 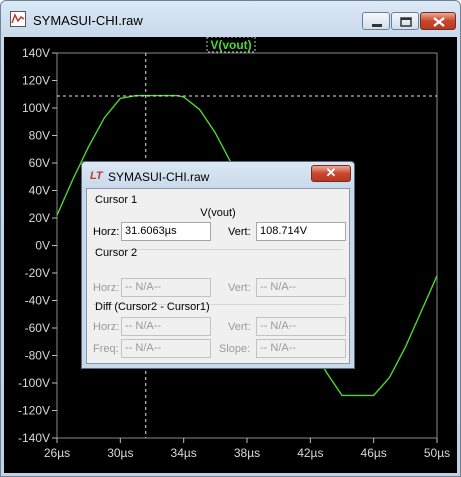 What do you see at coordinates (437, 453) in the screenshot?
I see `x-tick-label: 50µs` at bounding box center [437, 453].